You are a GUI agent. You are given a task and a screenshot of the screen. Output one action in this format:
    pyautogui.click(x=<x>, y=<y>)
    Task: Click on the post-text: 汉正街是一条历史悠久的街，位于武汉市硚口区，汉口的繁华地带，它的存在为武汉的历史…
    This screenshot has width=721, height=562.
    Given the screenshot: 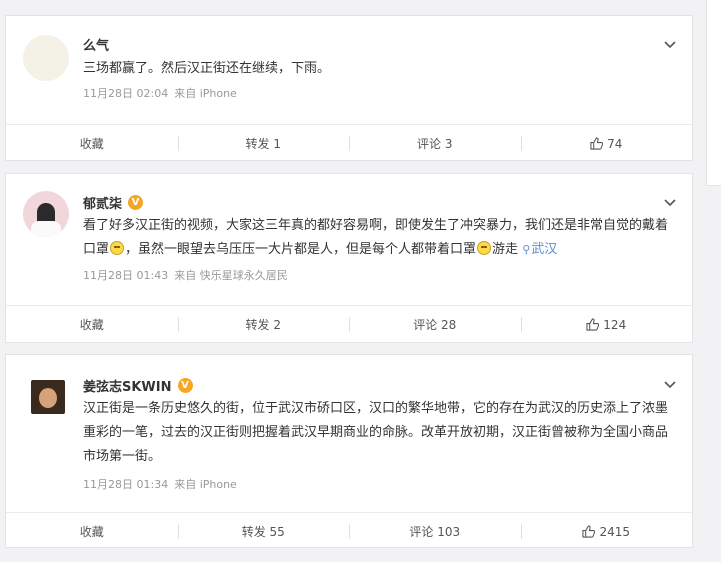 What is the action you would take?
    pyautogui.click(x=376, y=432)
    